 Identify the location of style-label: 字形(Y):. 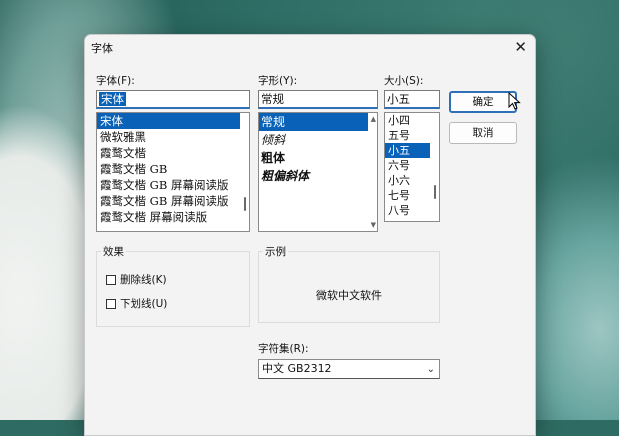
(278, 81).